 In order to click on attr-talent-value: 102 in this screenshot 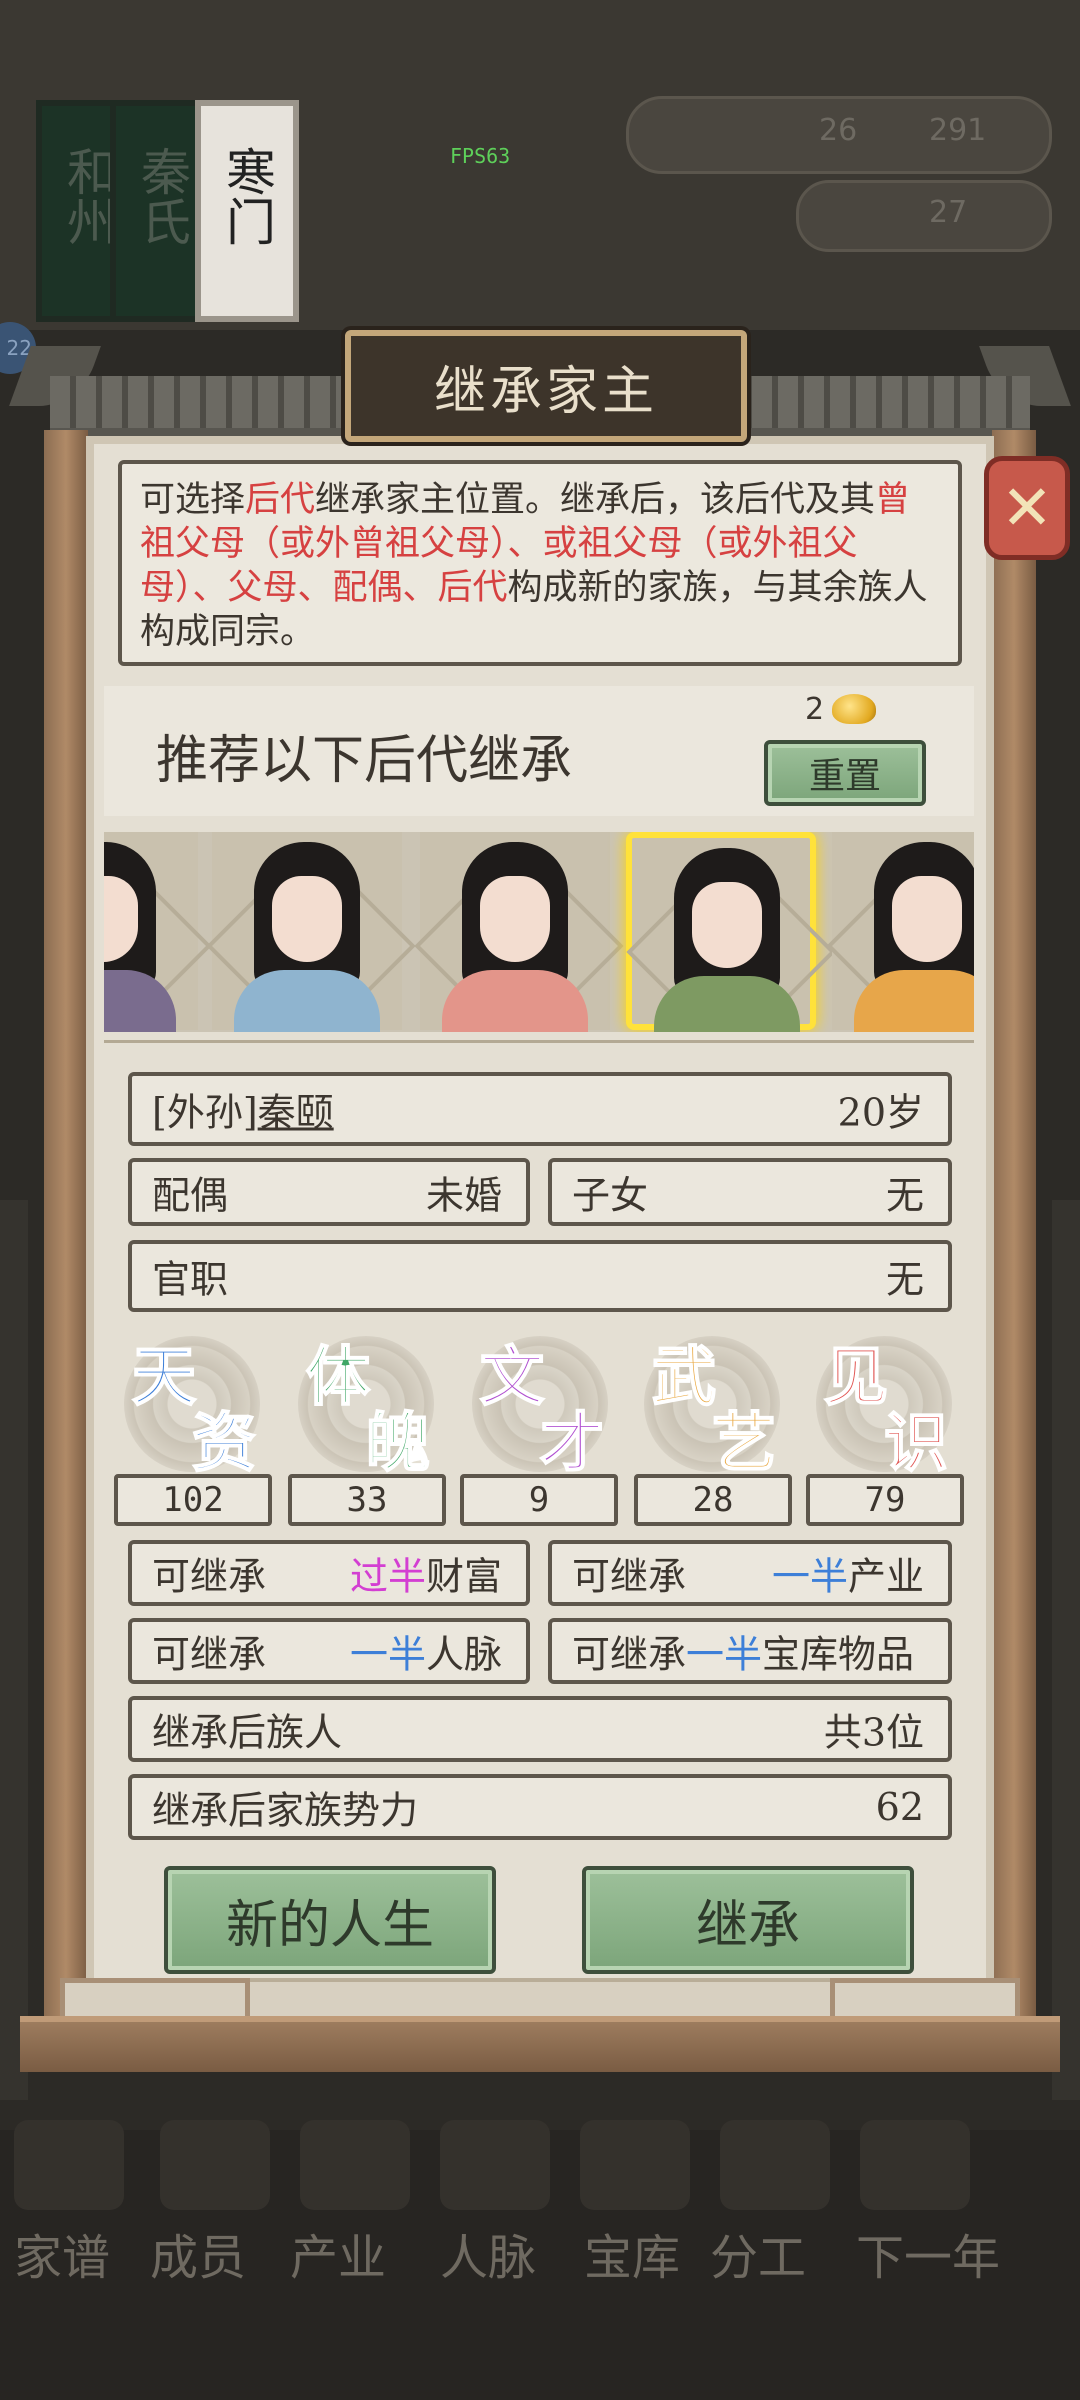, I will do `click(193, 1500)`.